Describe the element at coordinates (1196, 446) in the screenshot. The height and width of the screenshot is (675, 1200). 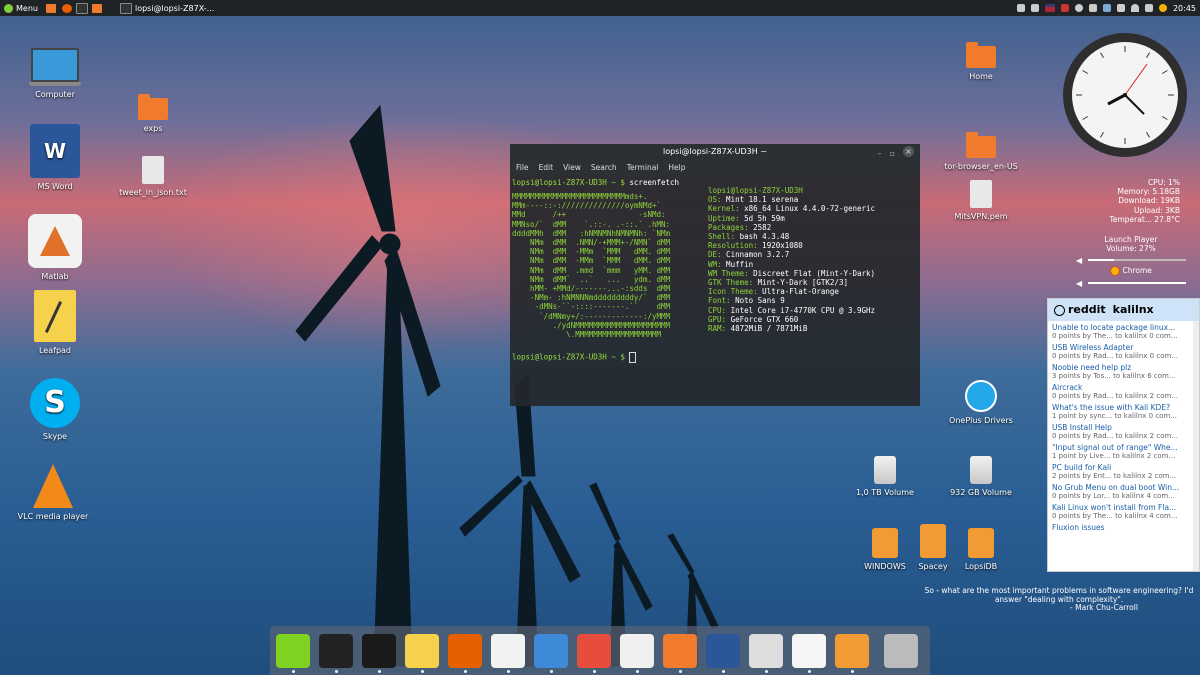
I see `reddit-scrollbar` at that location.